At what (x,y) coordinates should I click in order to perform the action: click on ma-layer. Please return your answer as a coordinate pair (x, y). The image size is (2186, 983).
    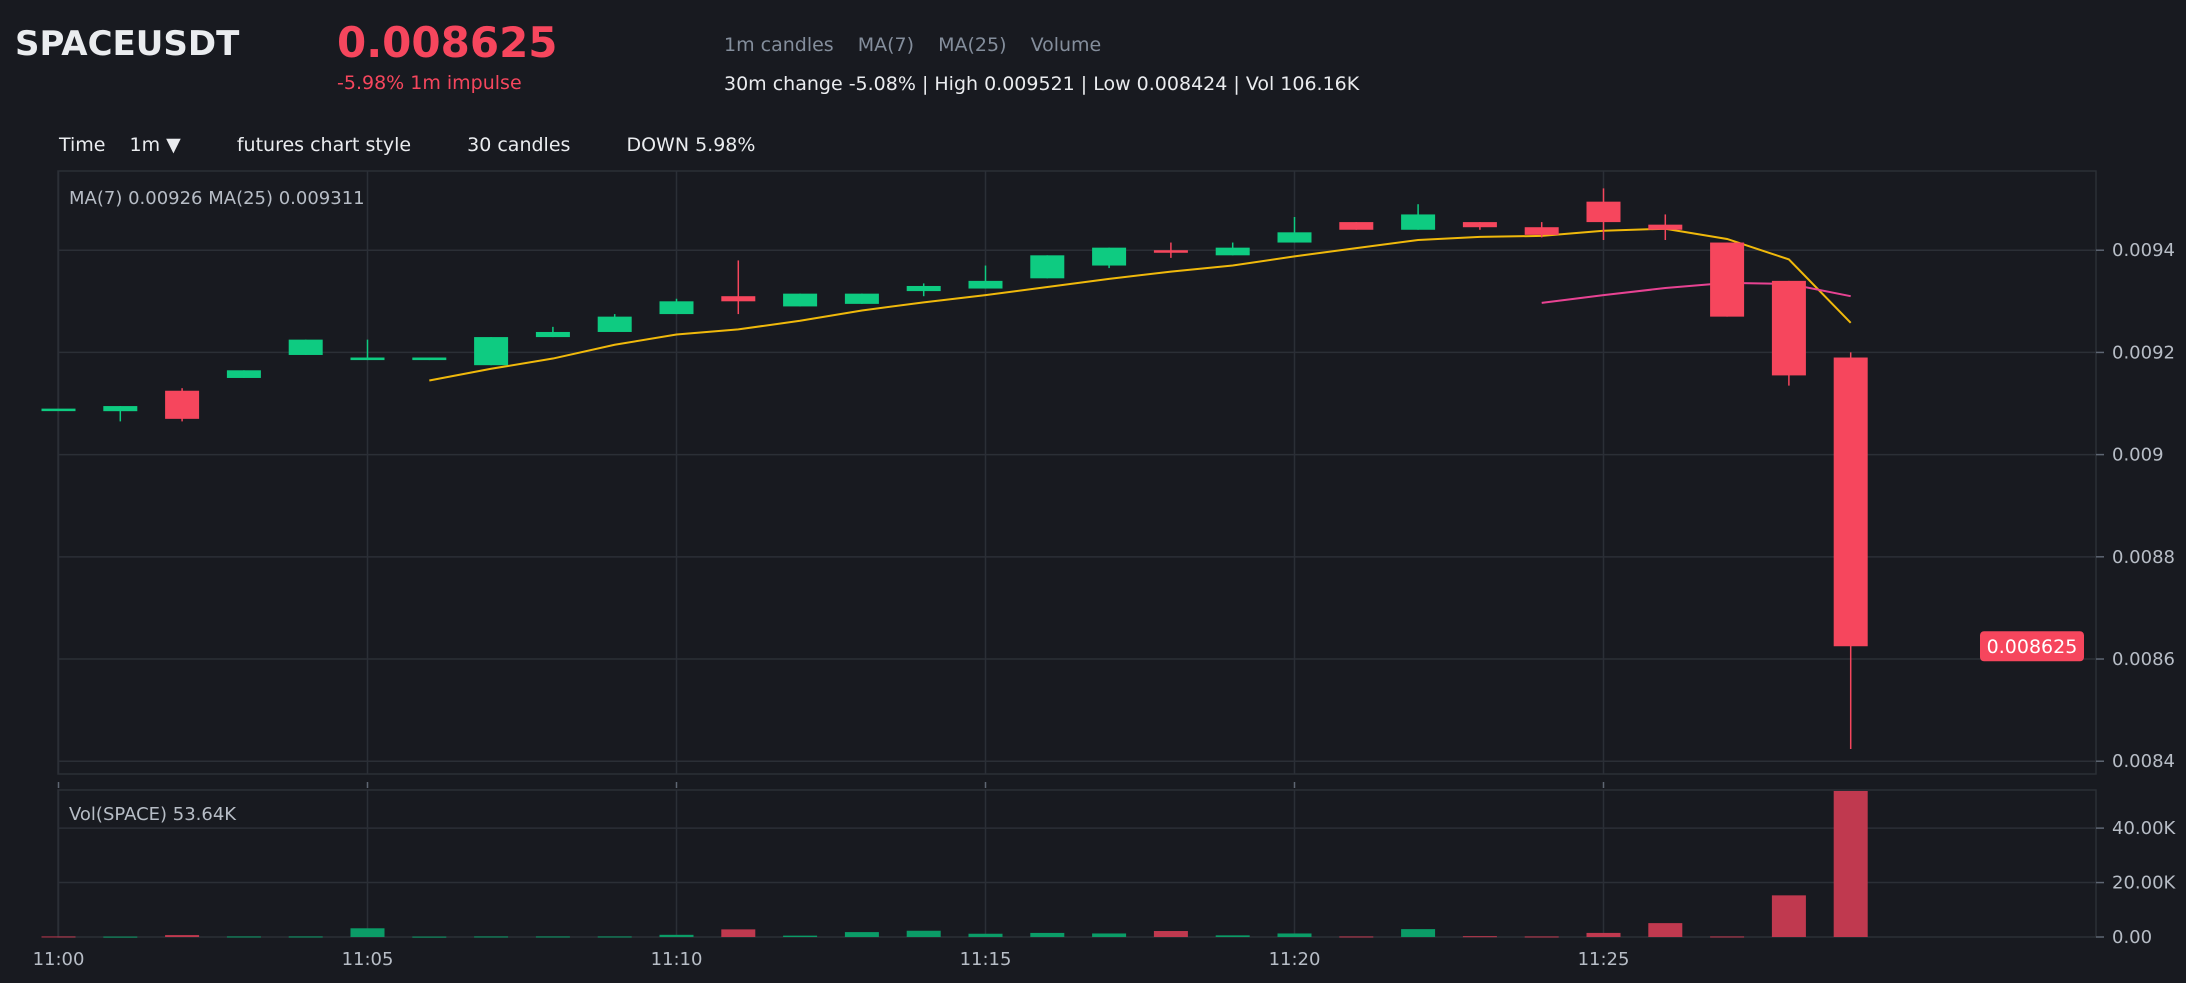
    Looking at the image, I should click on (1140, 304).